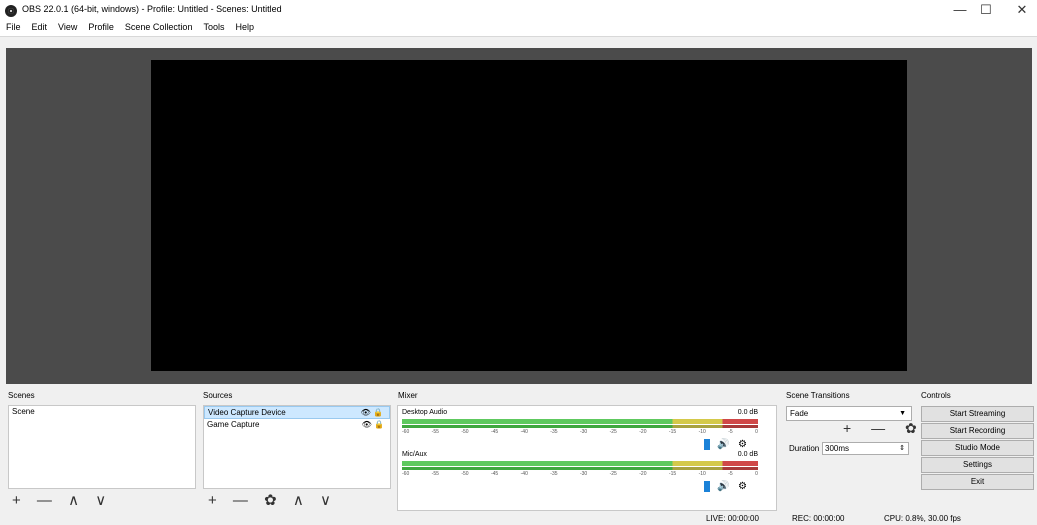 The height and width of the screenshot is (525, 1037). What do you see at coordinates (272, 500) in the screenshot?
I see `sources-toolbar: + — ✿ ∧ ∨` at bounding box center [272, 500].